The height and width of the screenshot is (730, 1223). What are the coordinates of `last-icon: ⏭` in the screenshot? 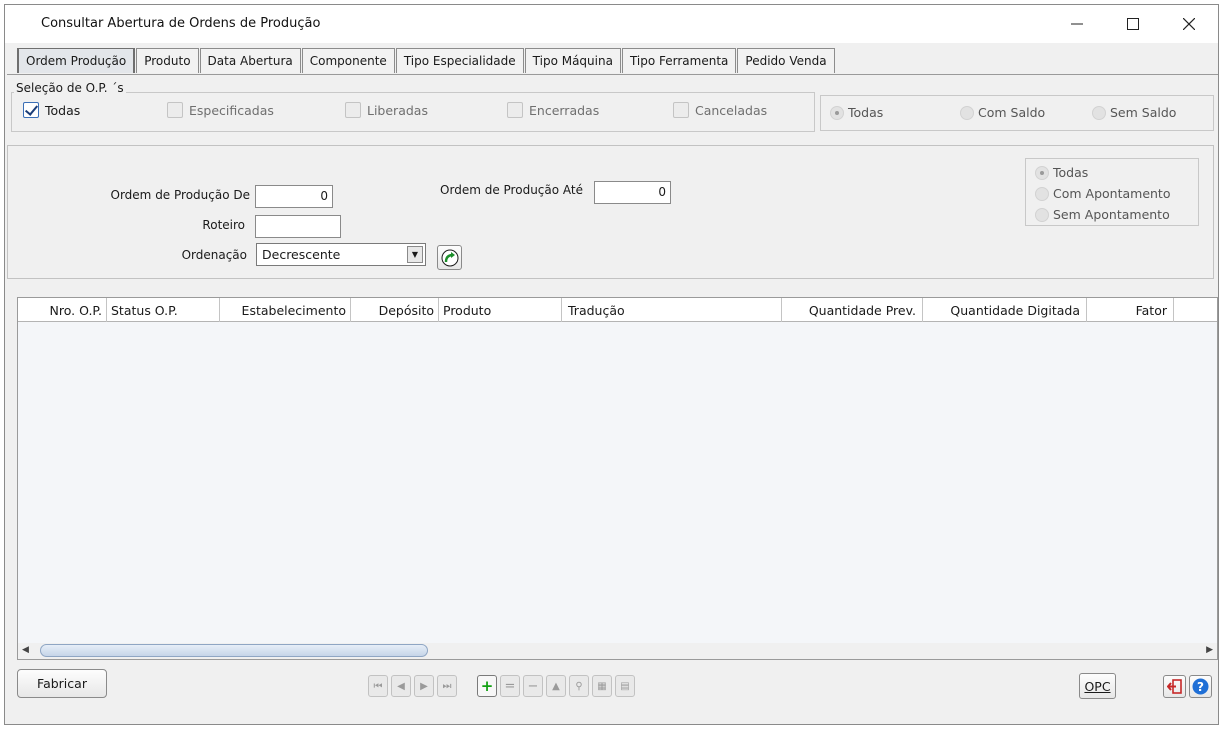 It's located at (447, 686).